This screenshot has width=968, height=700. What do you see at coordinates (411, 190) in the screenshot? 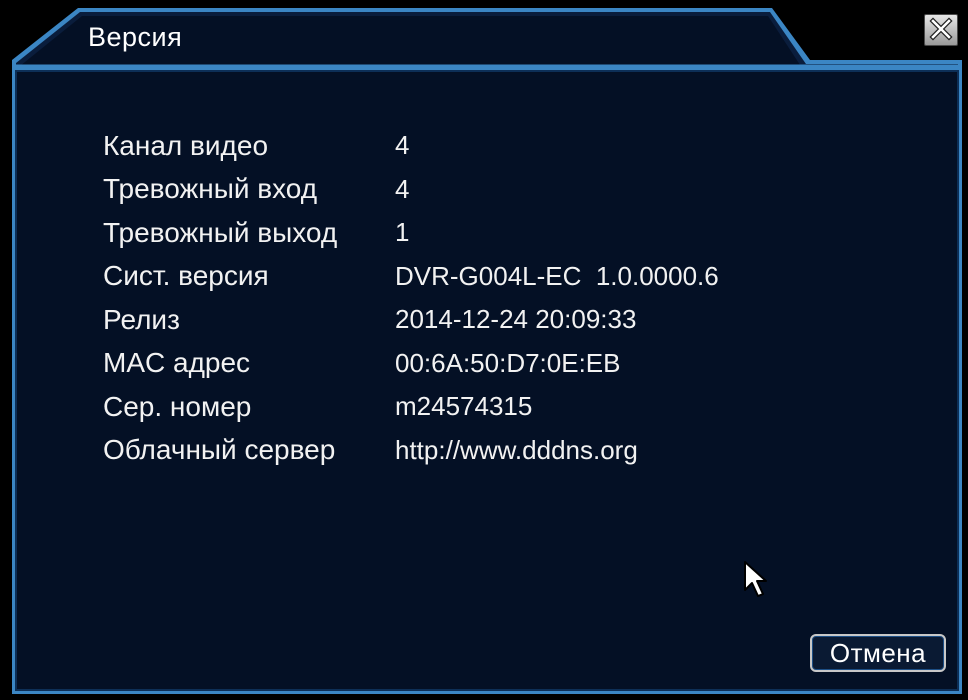
I see `info-row-alarm-input: Тревожный вход 4` at bounding box center [411, 190].